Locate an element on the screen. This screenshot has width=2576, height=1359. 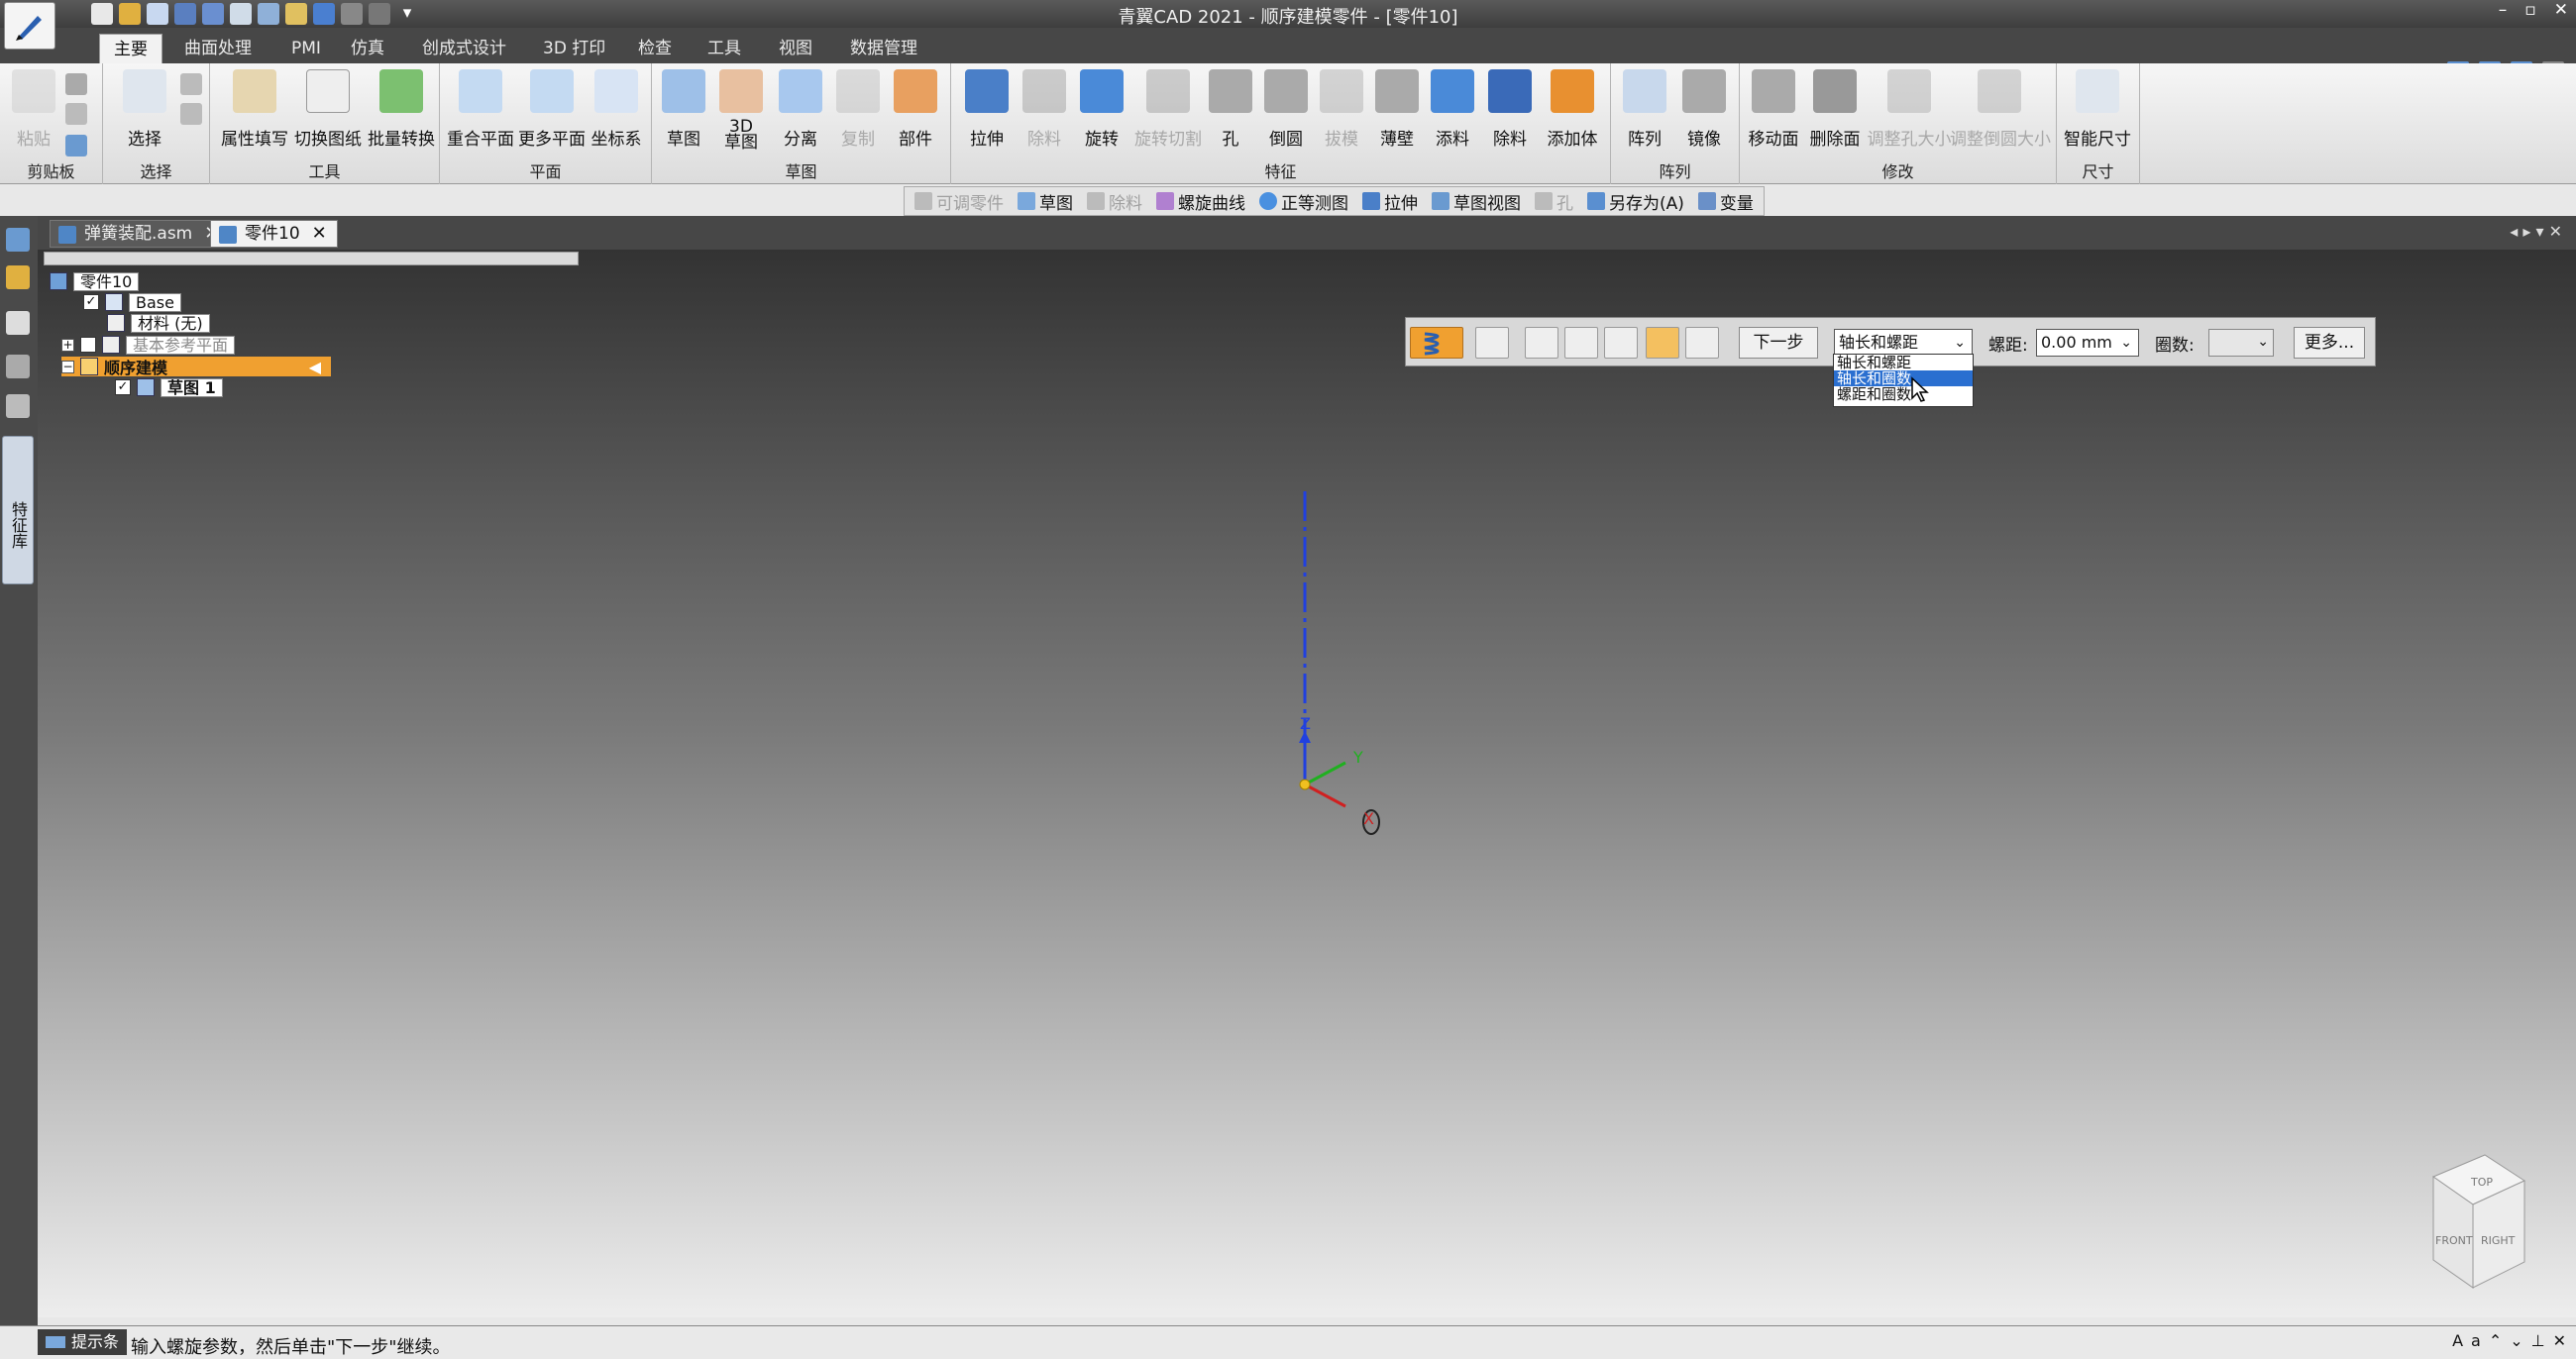
helix-mode-select: 轴长和螺距 ⌄ is located at coordinates (1904, 343).